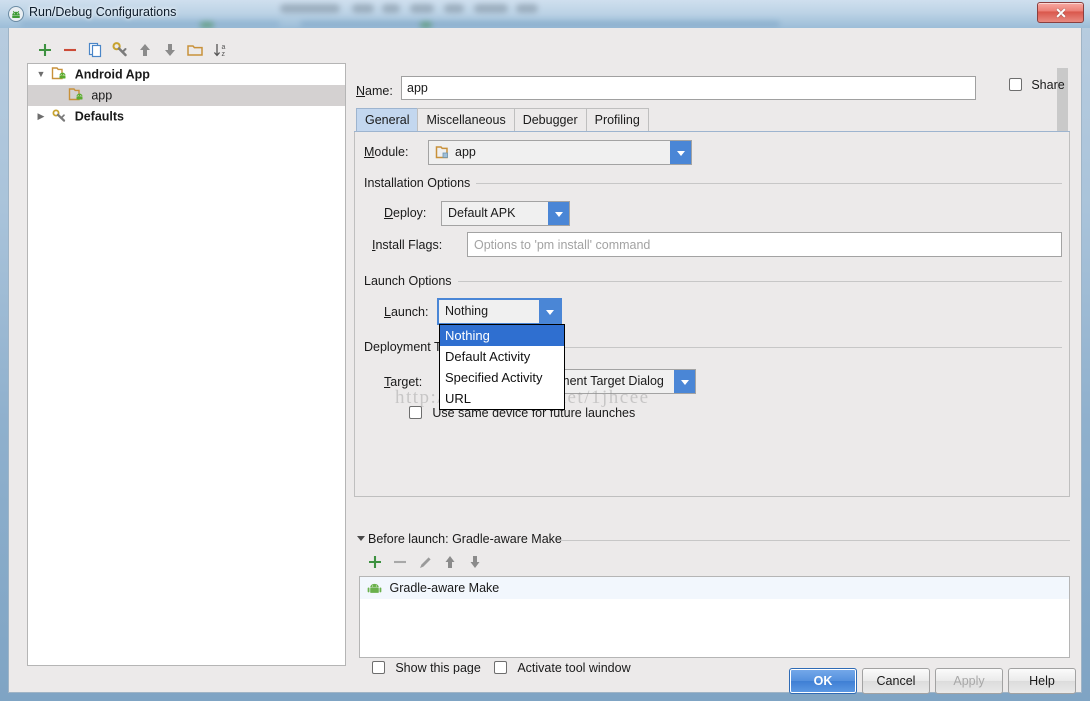 The image size is (1090, 701). I want to click on android-icon, so click(374, 589).